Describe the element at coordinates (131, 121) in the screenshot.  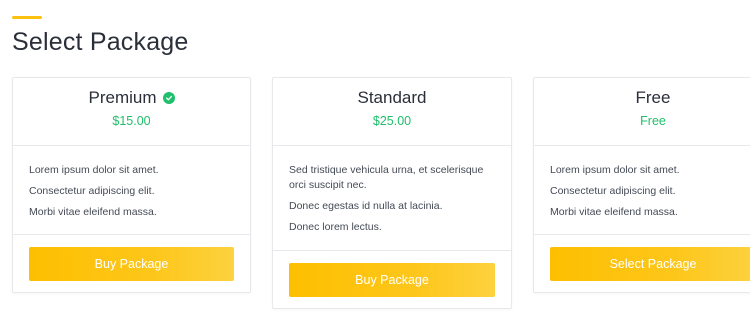
I see `package-price: $15.00` at that location.